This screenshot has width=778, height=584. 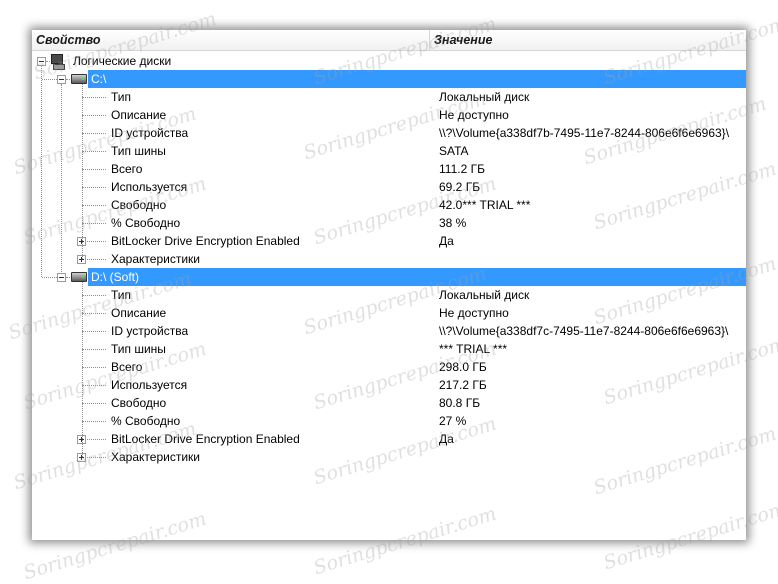 What do you see at coordinates (122, 61) in the screenshot?
I see `tree-node-label: Логические диски` at bounding box center [122, 61].